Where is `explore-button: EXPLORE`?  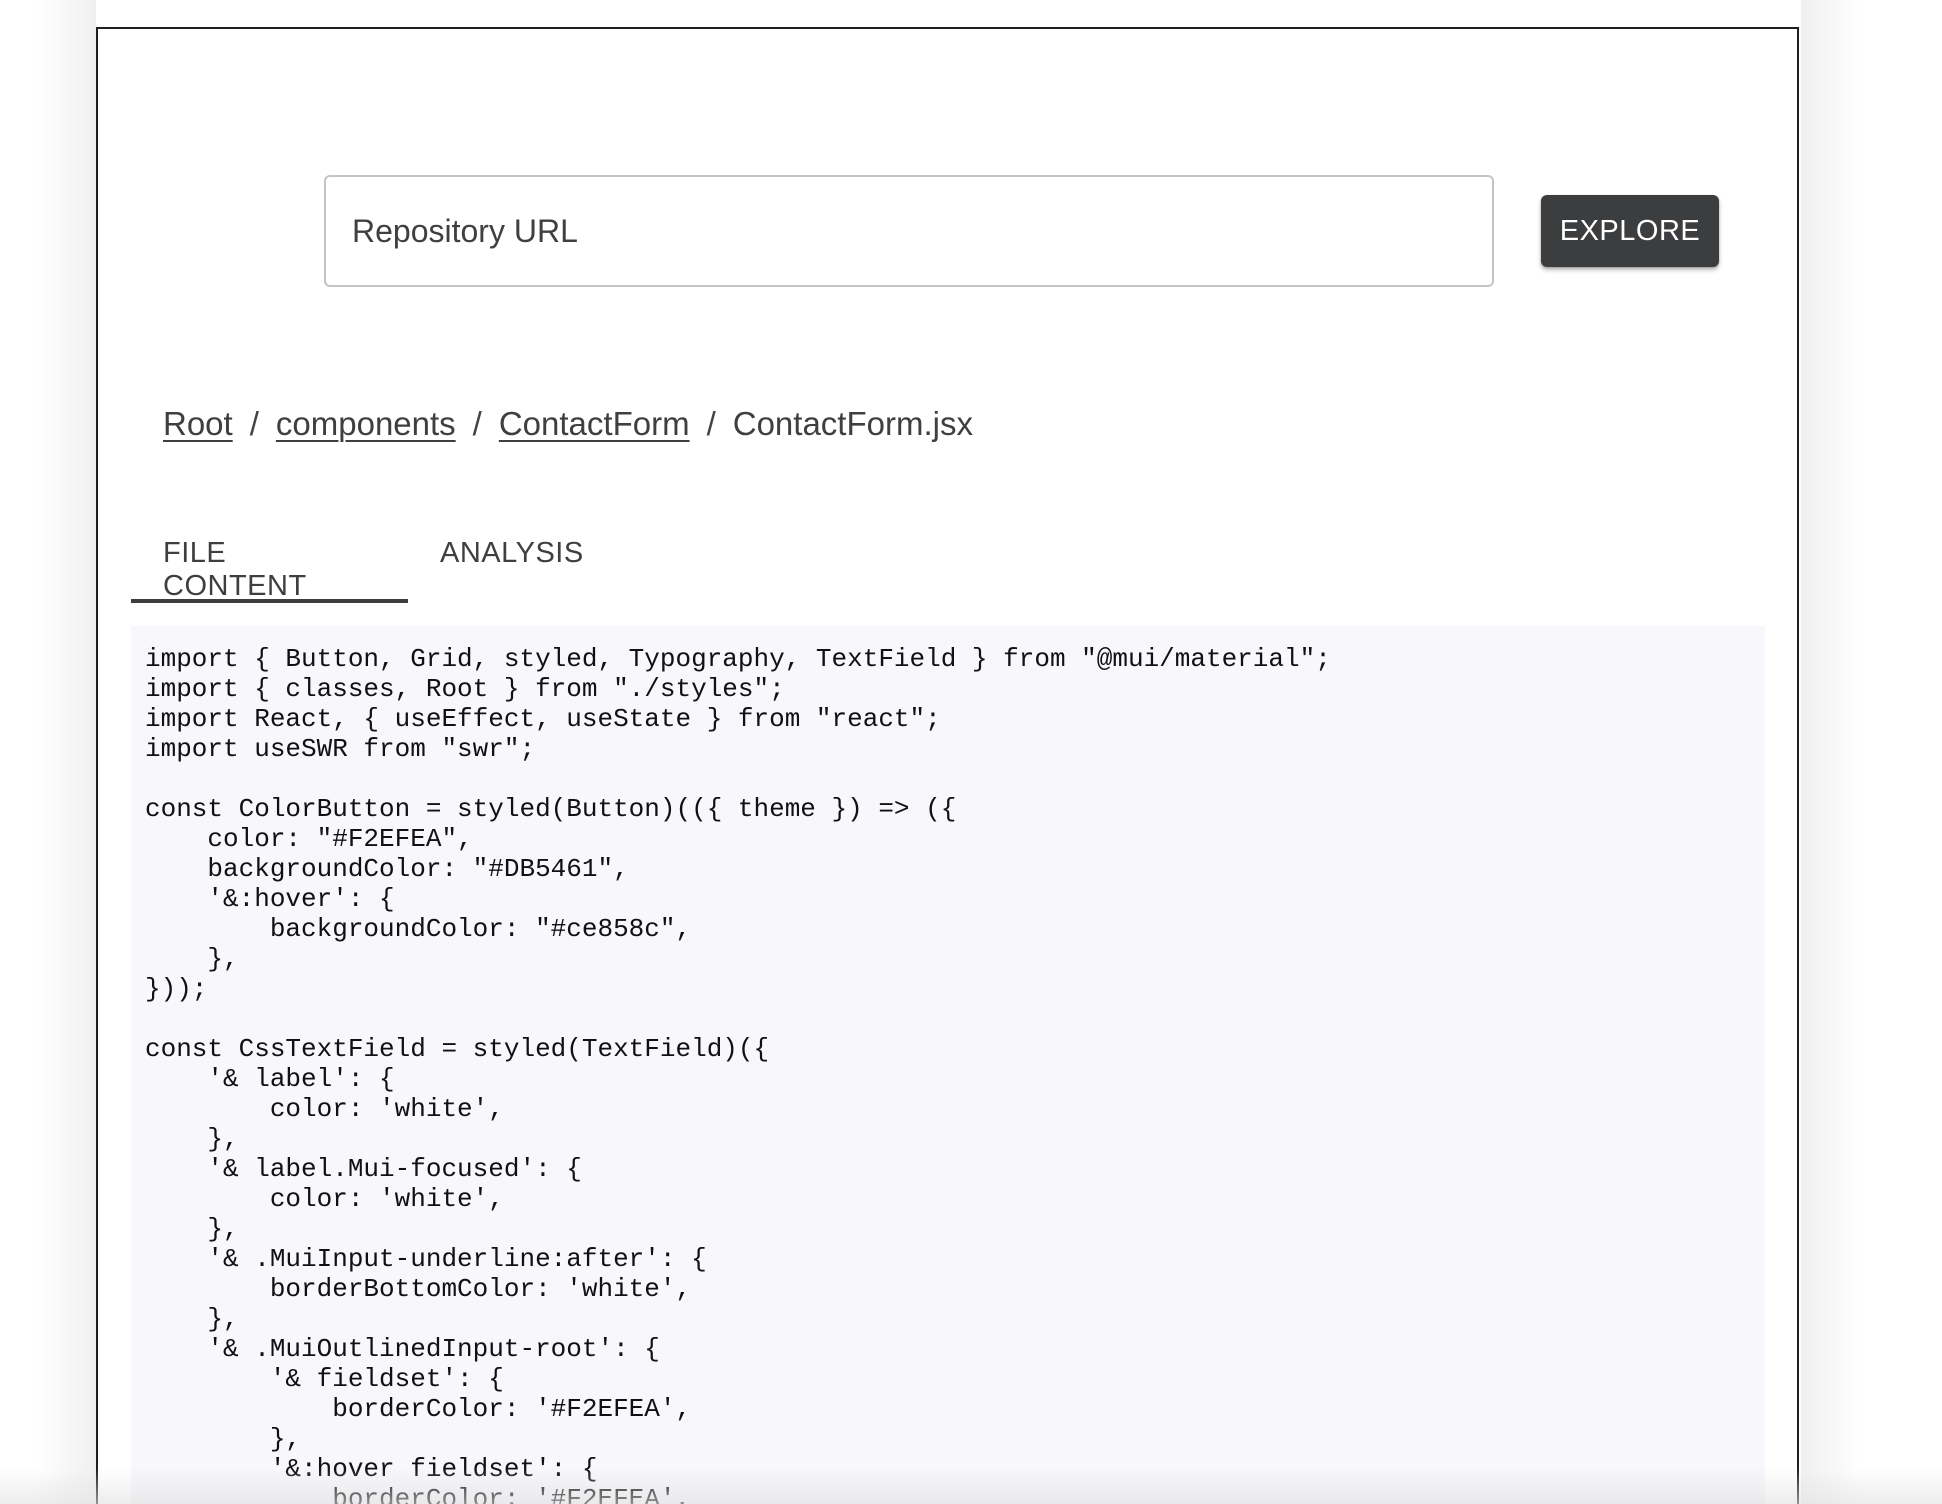 explore-button: EXPLORE is located at coordinates (1630, 231).